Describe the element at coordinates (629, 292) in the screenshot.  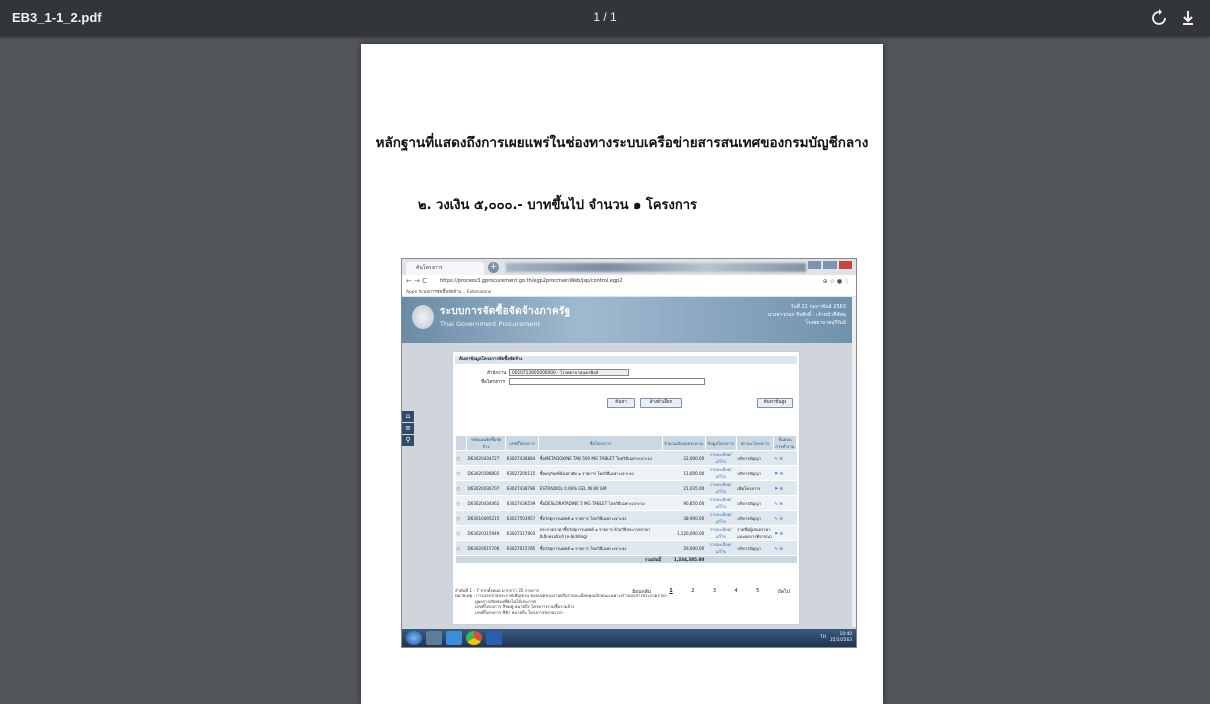
I see `bookmarks-bar: Apps ระบบการจัดซื้อจัดจ้าง... Extensions` at that location.